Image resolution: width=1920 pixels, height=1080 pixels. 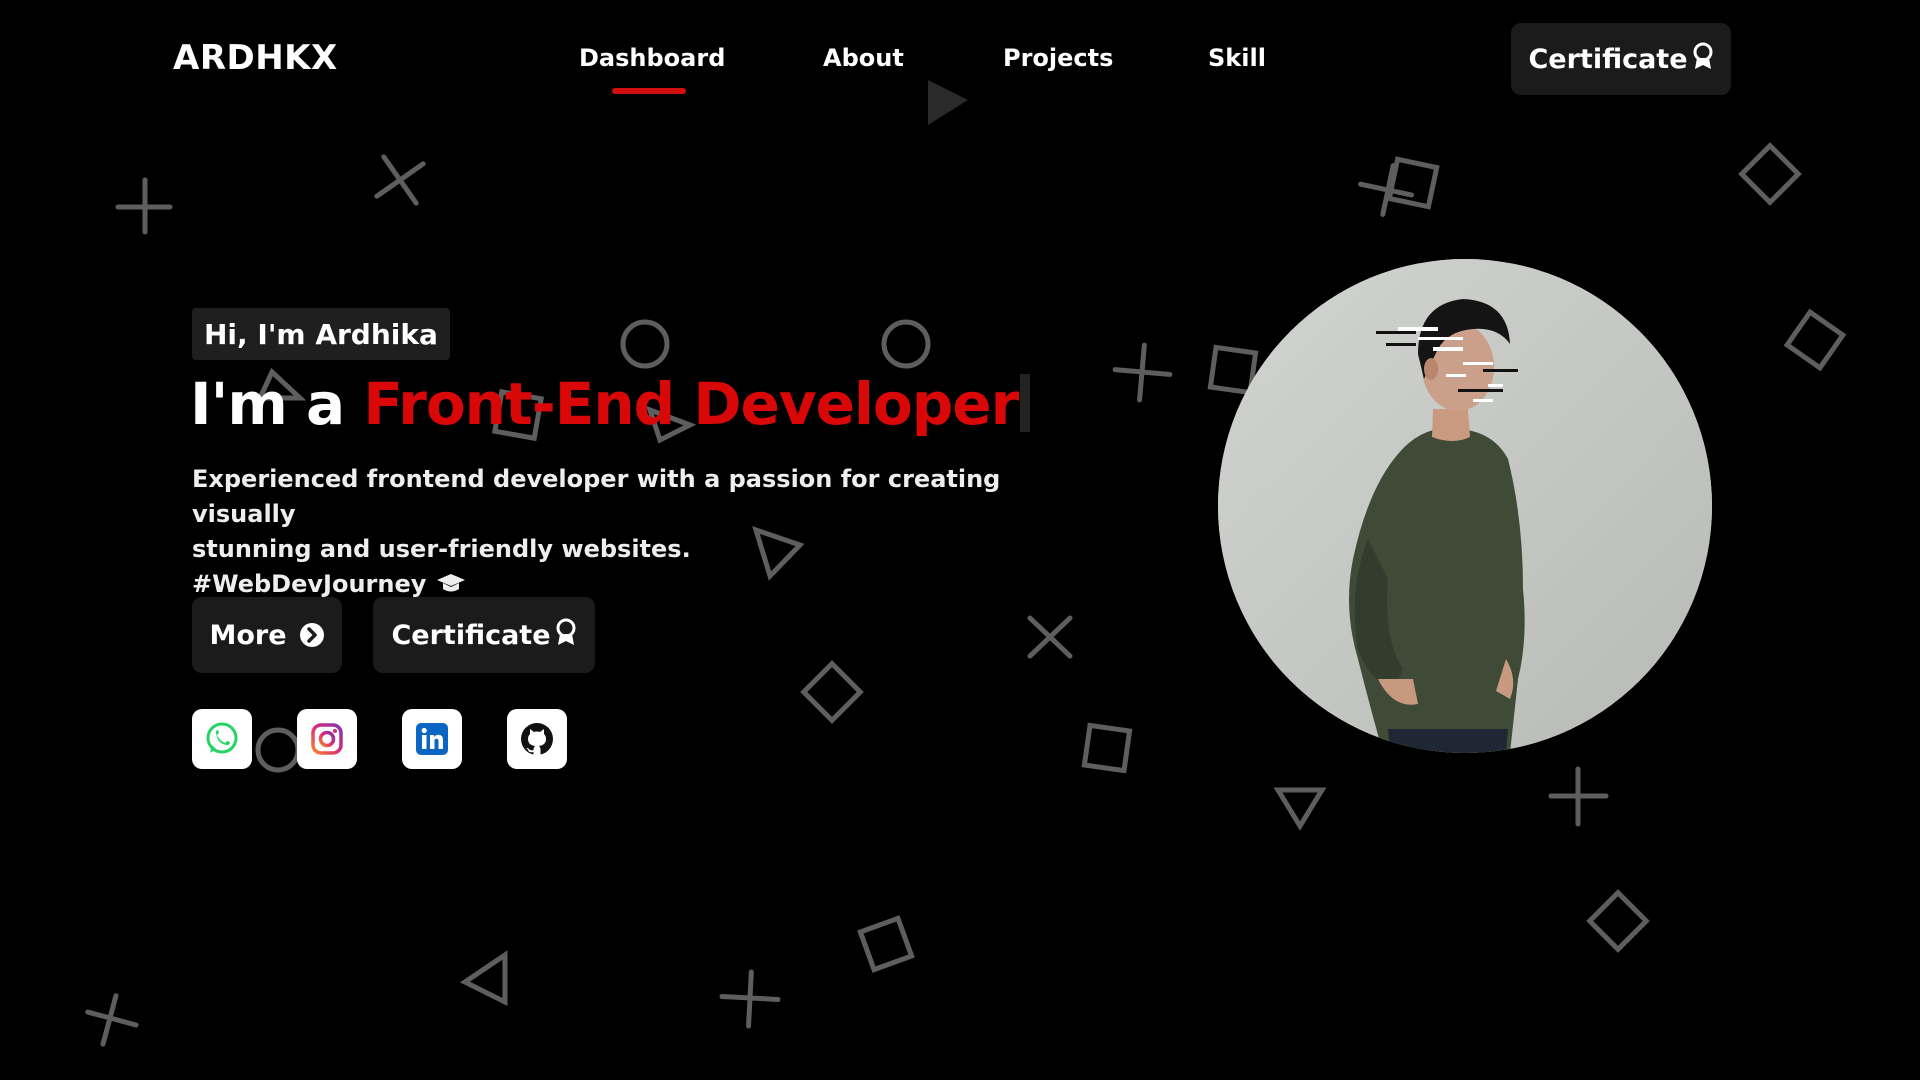 I want to click on profile-illustration, so click(x=1465, y=506).